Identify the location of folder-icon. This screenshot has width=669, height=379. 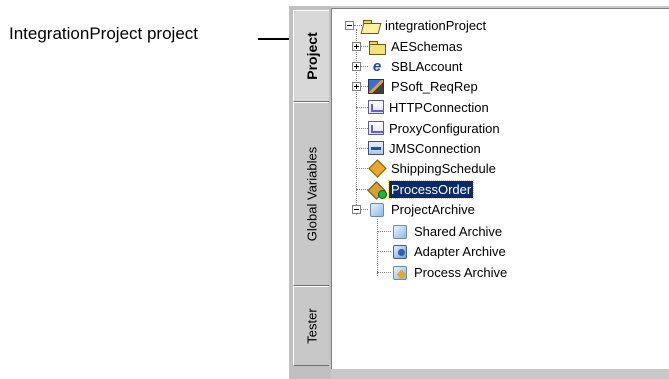
(377, 46).